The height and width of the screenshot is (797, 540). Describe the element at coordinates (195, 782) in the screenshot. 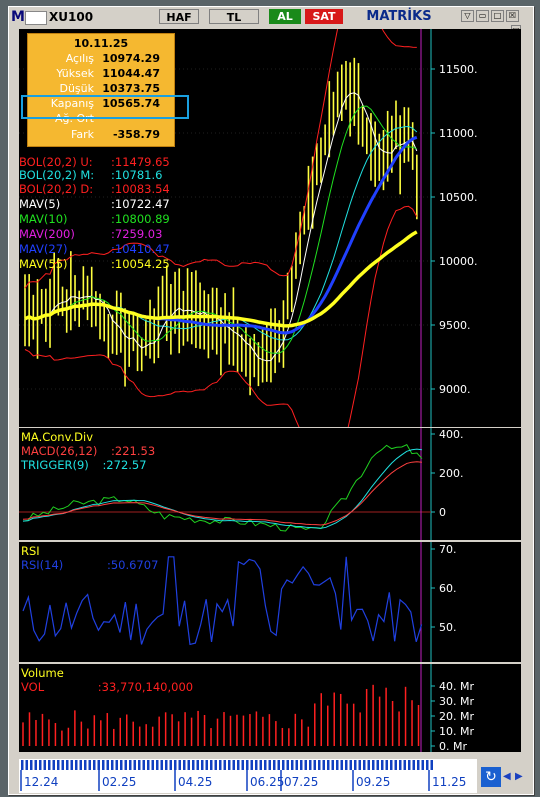

I see `date-label: 04.25` at that location.